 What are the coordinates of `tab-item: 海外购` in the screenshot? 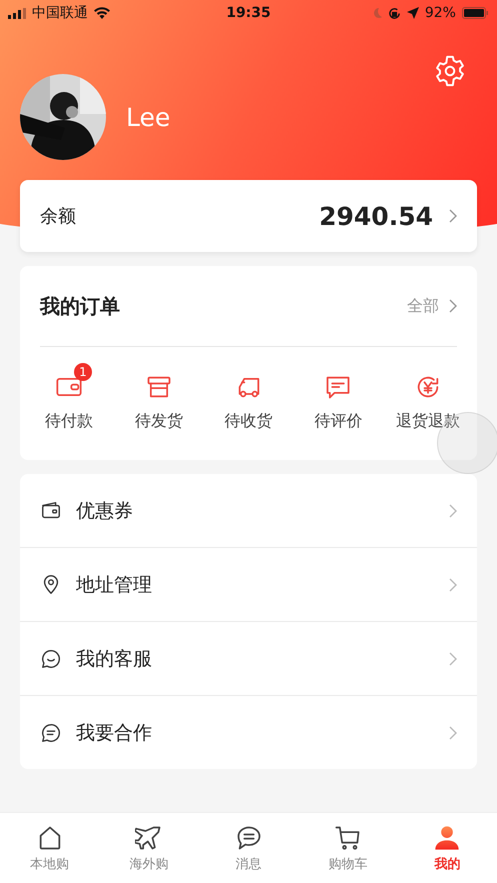 It's located at (149, 848).